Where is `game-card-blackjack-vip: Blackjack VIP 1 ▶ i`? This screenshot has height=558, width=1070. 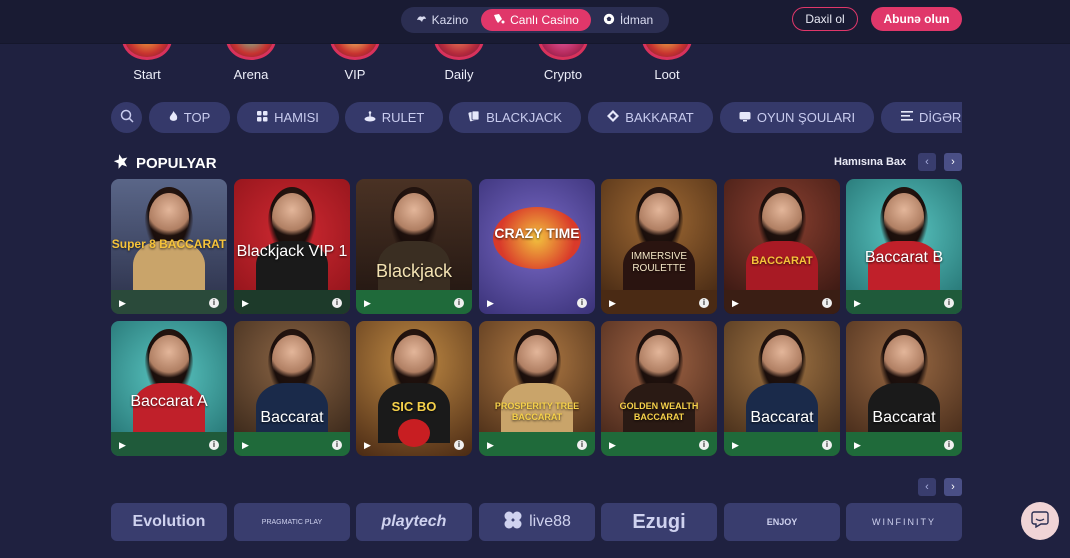 game-card-blackjack-vip: Blackjack VIP 1 ▶ i is located at coordinates (292, 246).